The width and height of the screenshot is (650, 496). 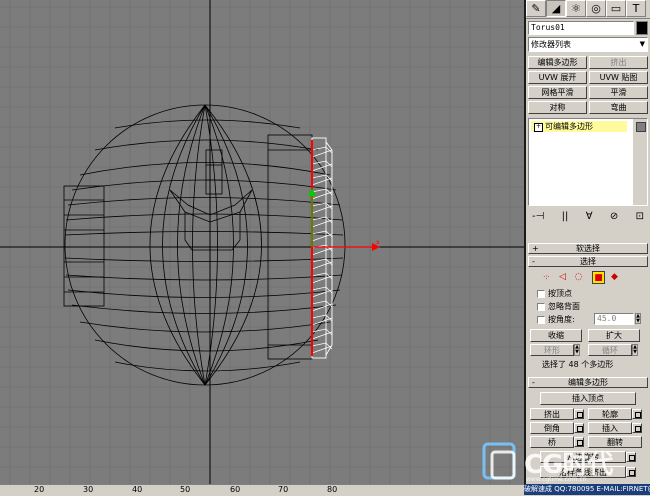 I want to click on extrude-settings-button, so click(x=579, y=414).